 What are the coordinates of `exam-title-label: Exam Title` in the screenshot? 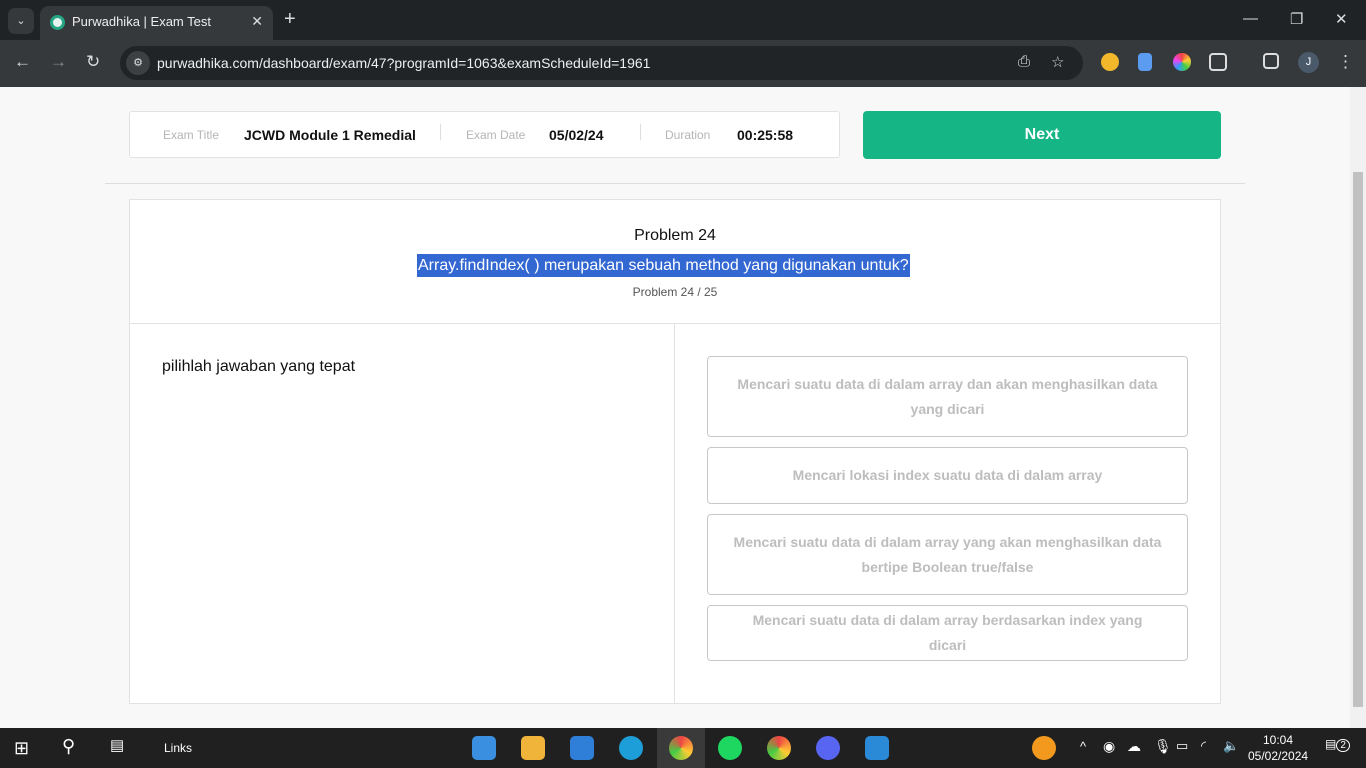 It's located at (191, 135).